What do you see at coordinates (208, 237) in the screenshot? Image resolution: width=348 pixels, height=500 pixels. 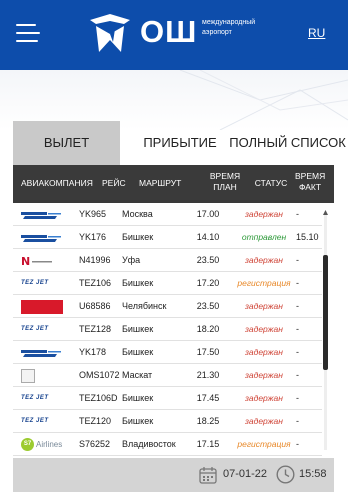 I see `plan-time: 14.10` at bounding box center [208, 237].